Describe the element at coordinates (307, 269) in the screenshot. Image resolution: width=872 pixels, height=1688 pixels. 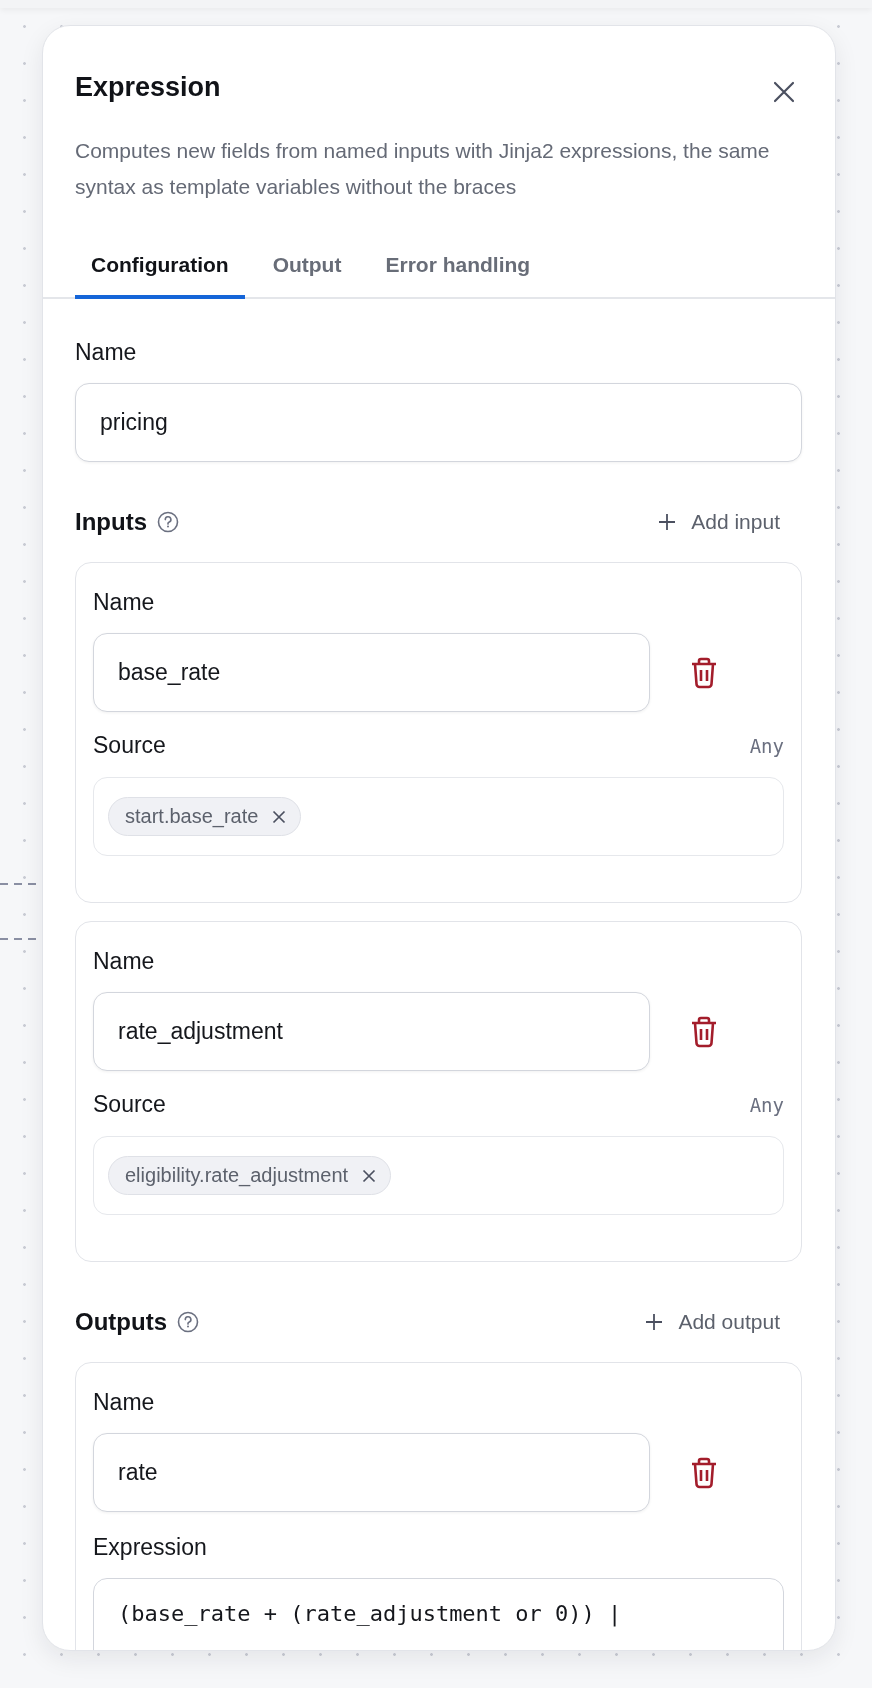
I see `tab: Output` at that location.